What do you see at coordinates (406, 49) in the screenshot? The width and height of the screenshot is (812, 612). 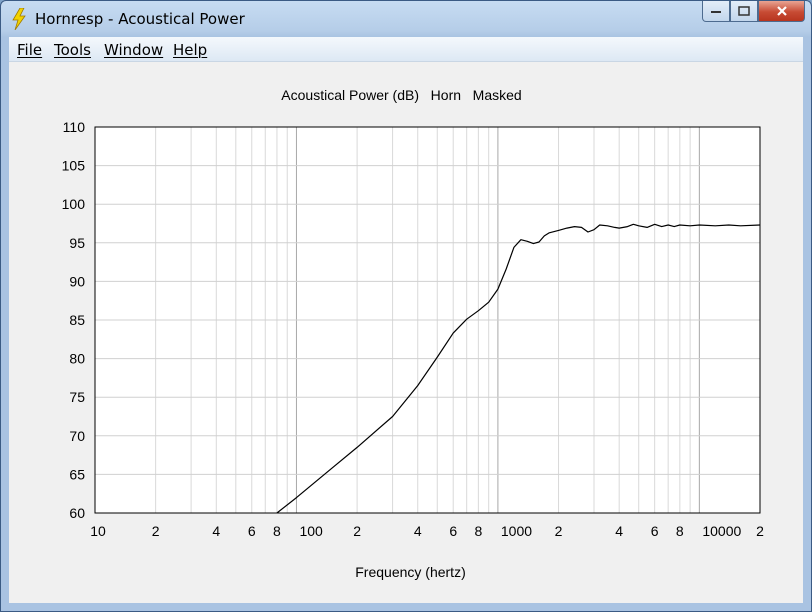 I see `menu-bar: File Tools Window Help` at bounding box center [406, 49].